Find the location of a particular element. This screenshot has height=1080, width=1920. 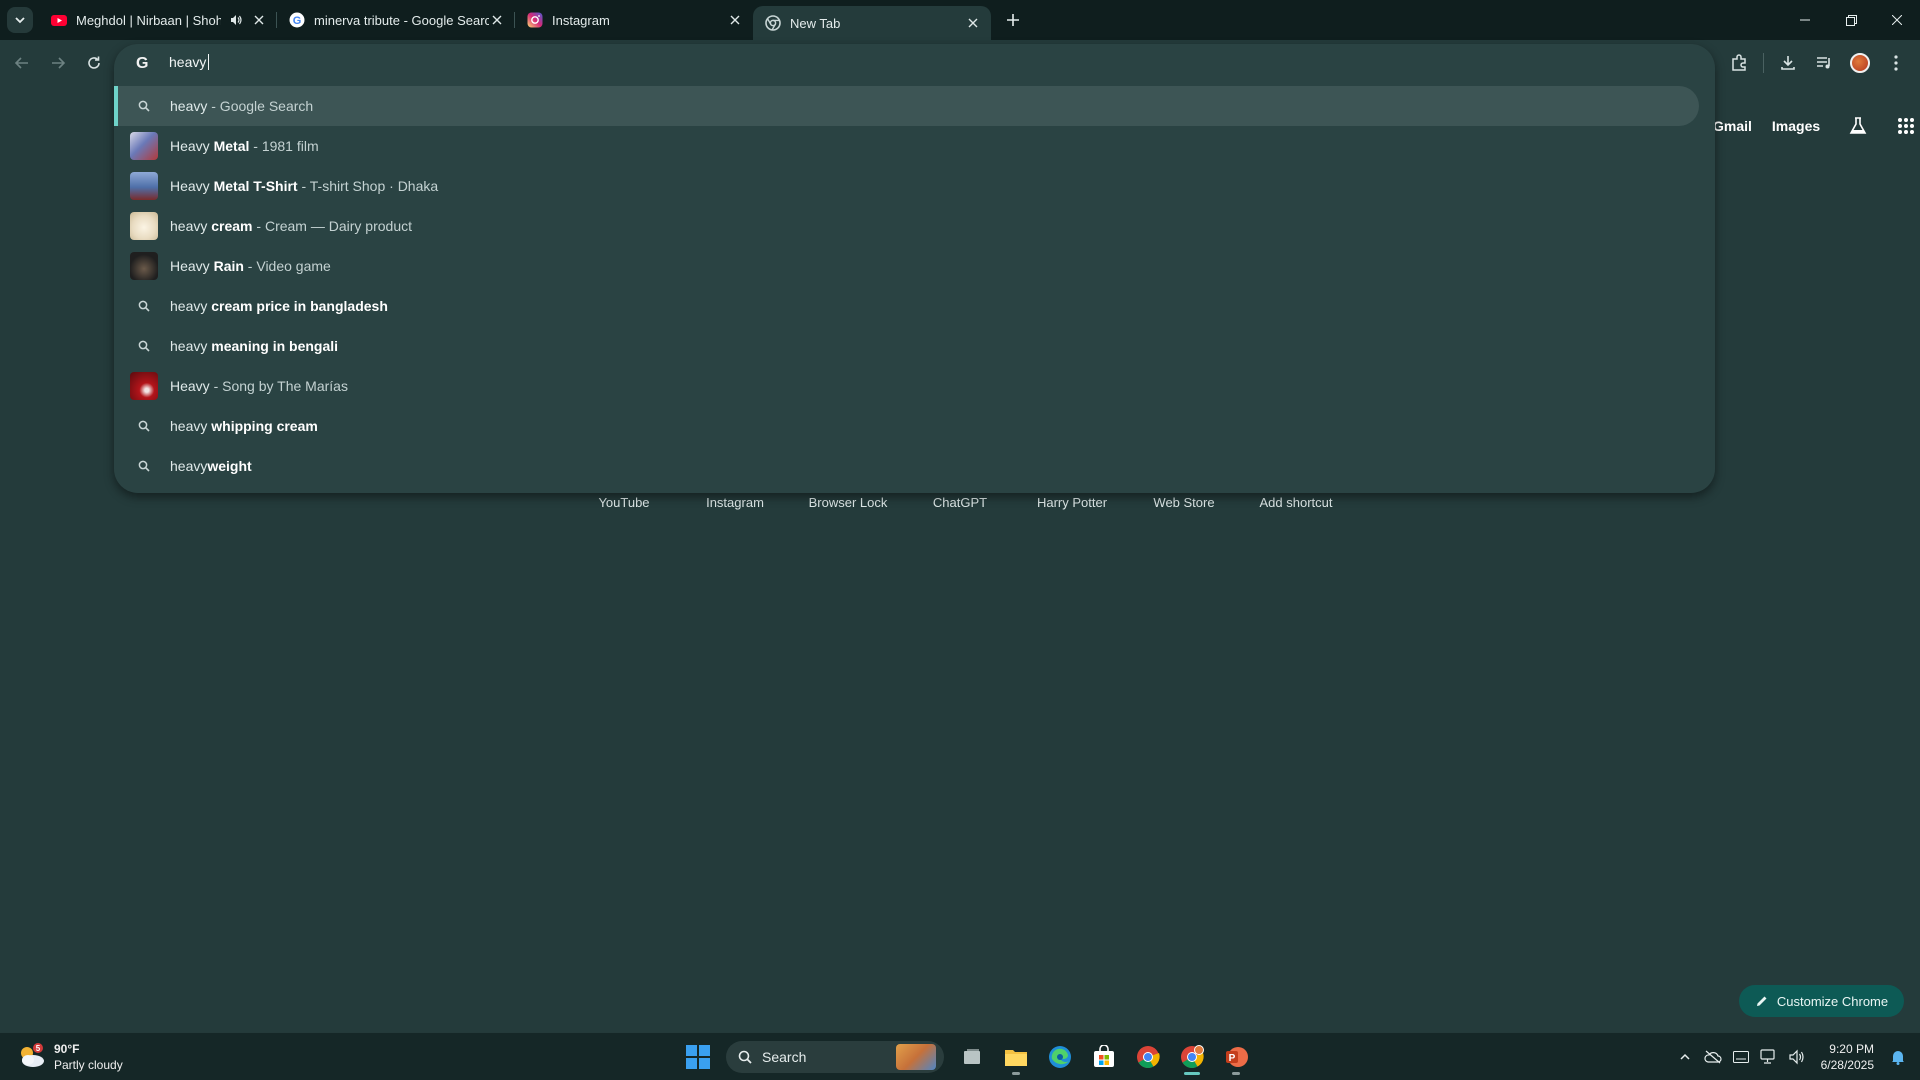

task-view-button is located at coordinates (972, 1057).